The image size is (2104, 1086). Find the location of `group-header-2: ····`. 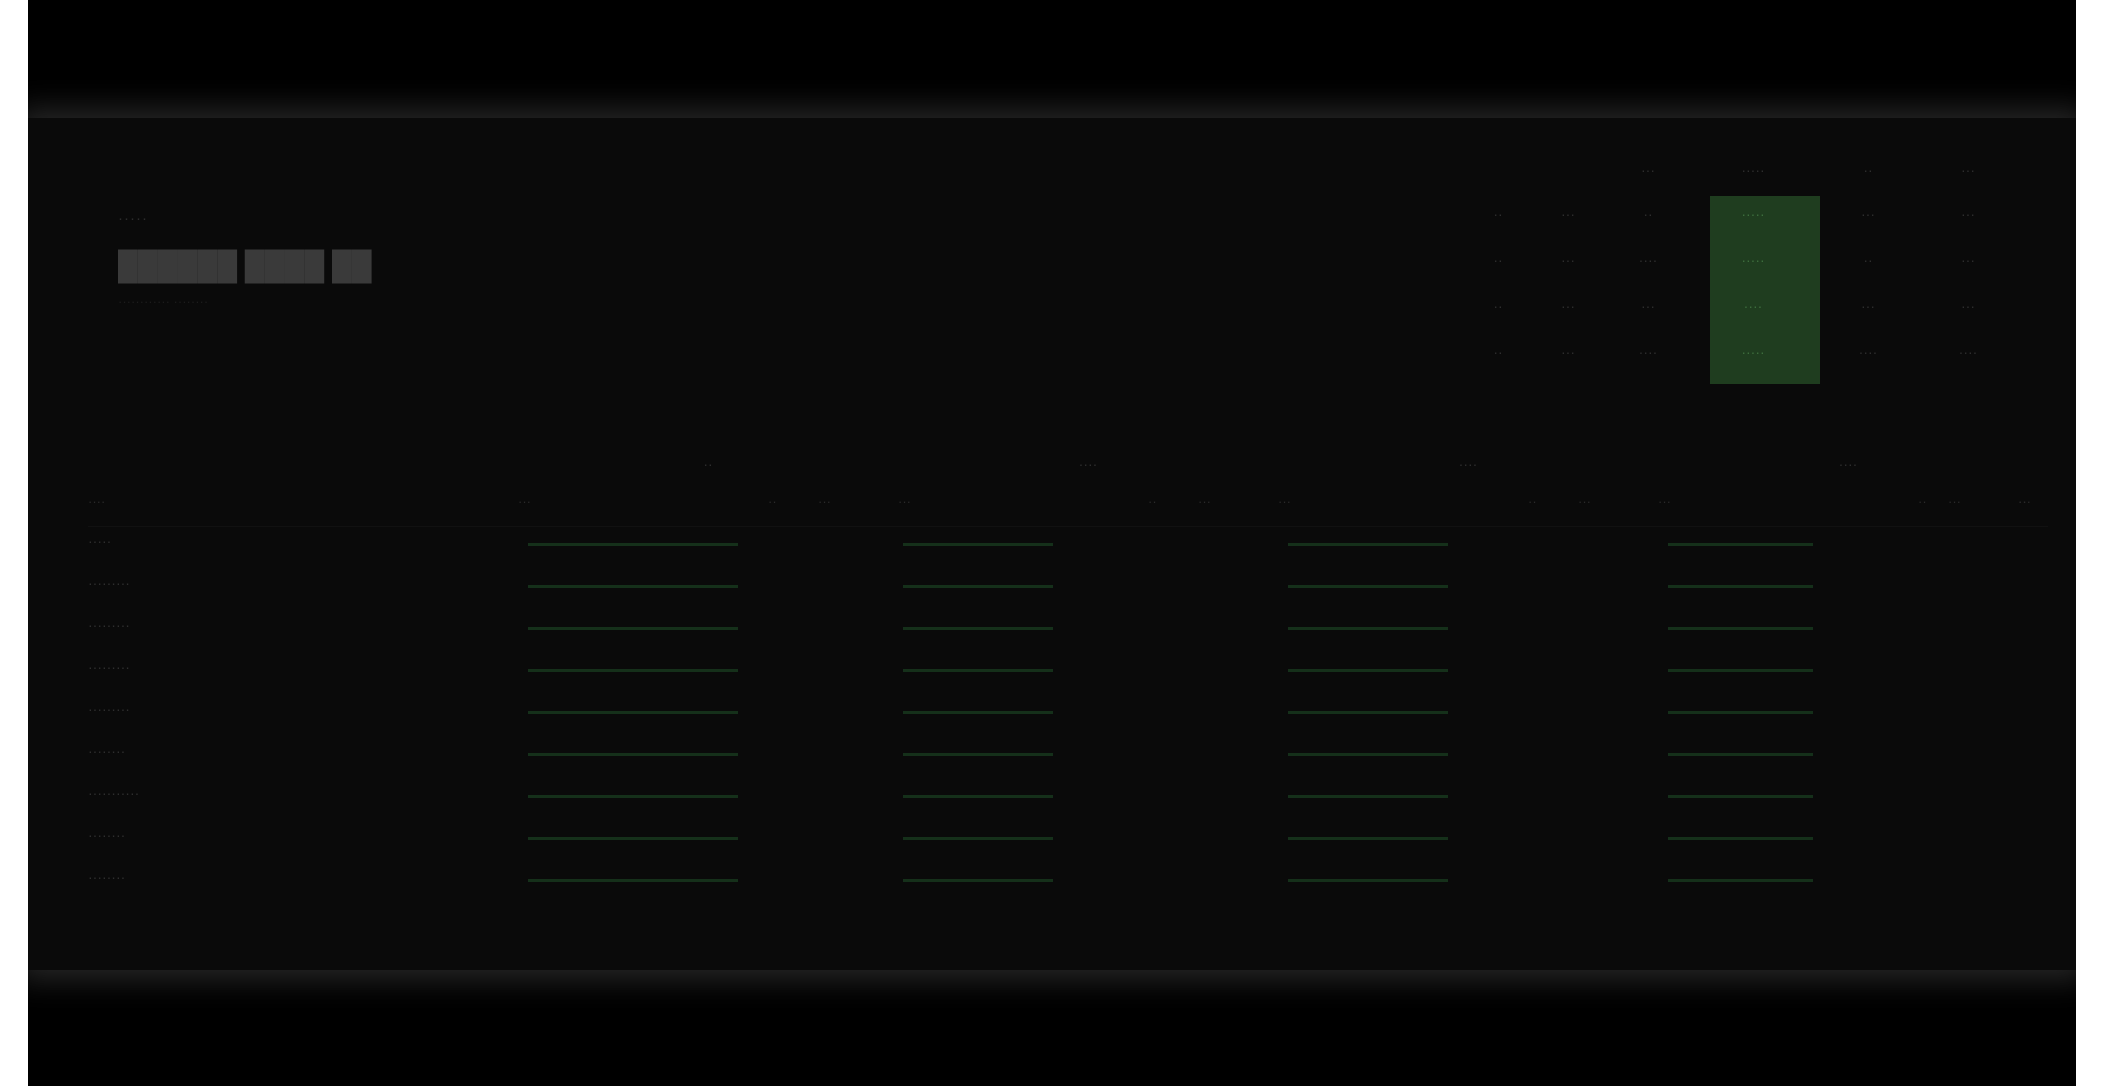

group-header-2: ···· is located at coordinates (1088, 464).